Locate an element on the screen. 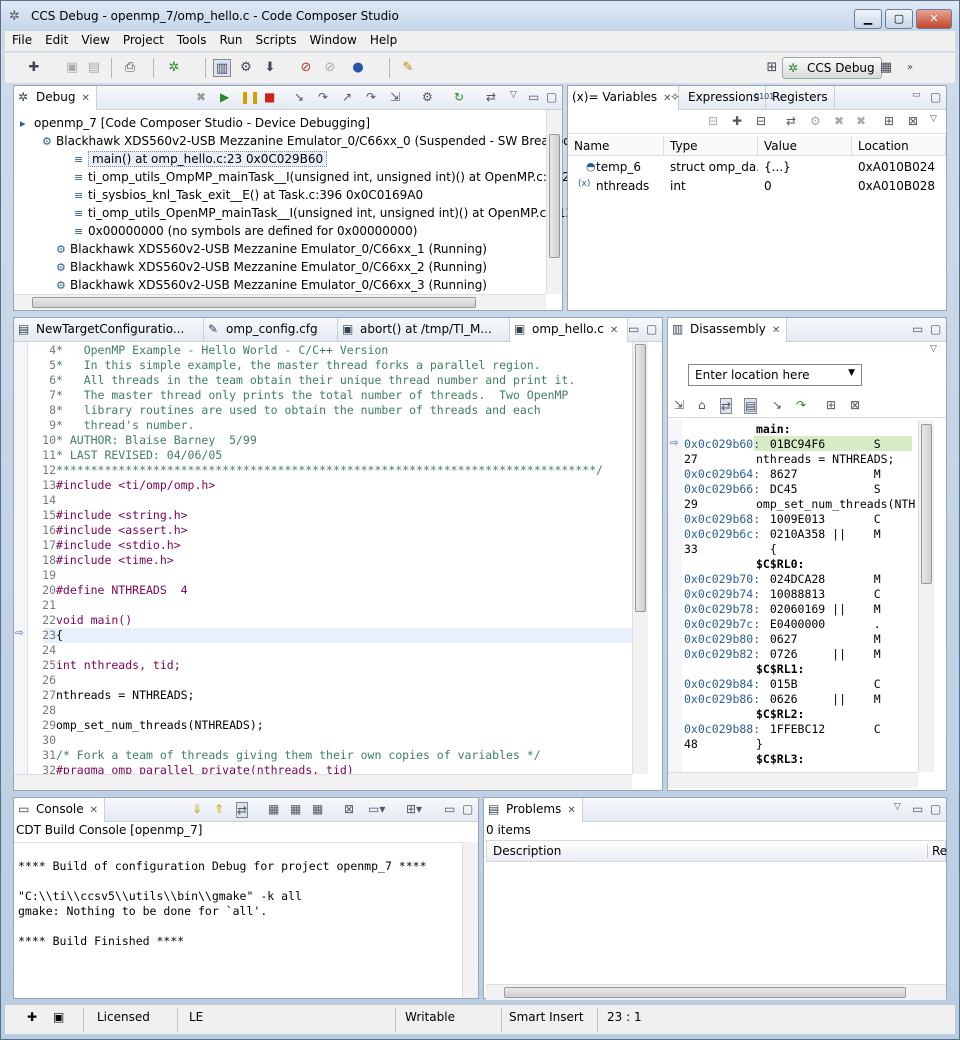 This screenshot has width=960, height=1040. select-all-icon: ⚙ is located at coordinates (815, 121).